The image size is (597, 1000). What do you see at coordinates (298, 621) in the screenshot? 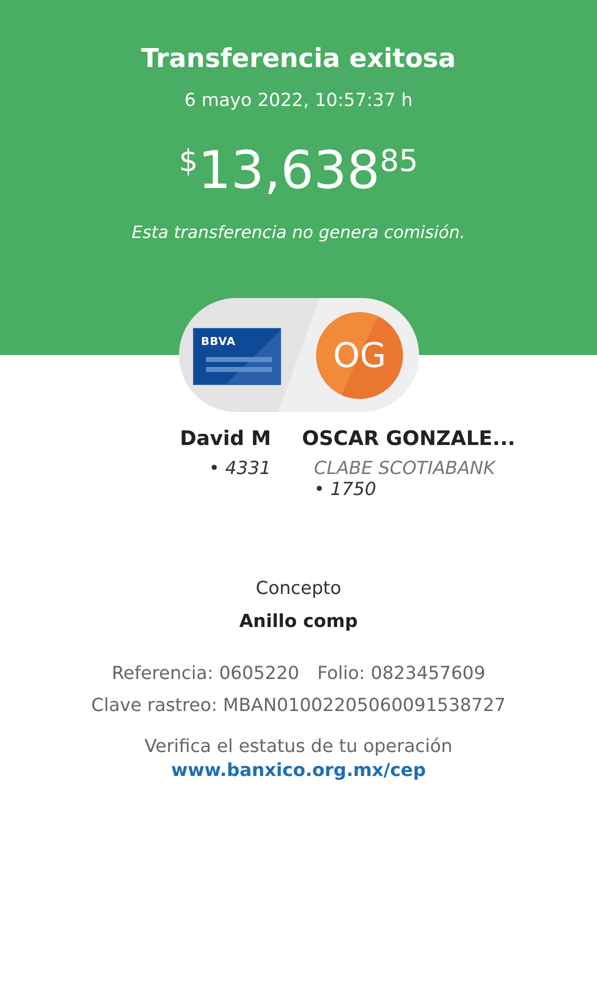
I see `concept-value: Anillo comp` at bounding box center [298, 621].